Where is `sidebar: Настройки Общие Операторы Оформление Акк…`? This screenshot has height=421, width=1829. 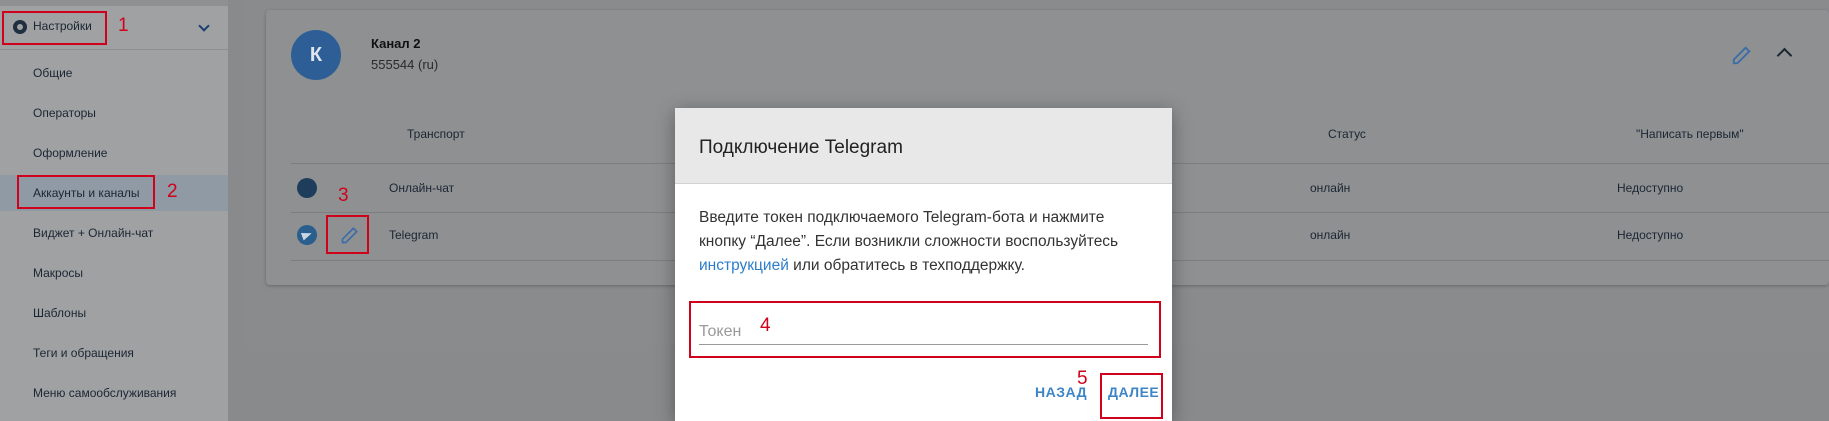
sidebar: Настройки Общие Операторы Оформление Акк… is located at coordinates (114, 210).